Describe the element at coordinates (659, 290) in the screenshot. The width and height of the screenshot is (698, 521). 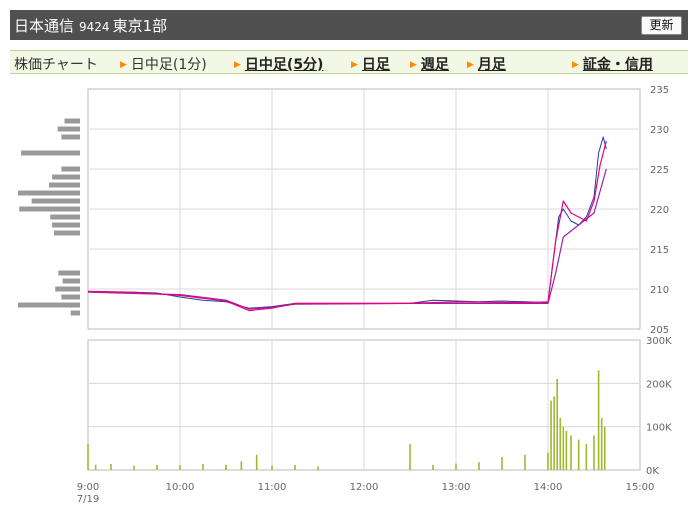
I see `y-tick-label: 210` at that location.